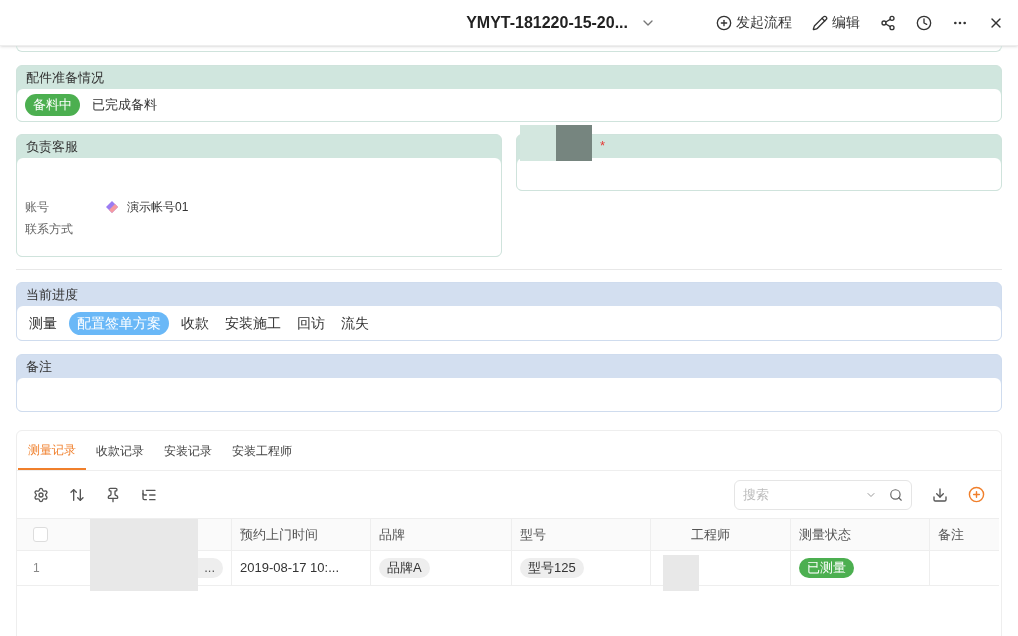  What do you see at coordinates (404, 568) in the screenshot?
I see `brand-tag: 品牌A` at bounding box center [404, 568].